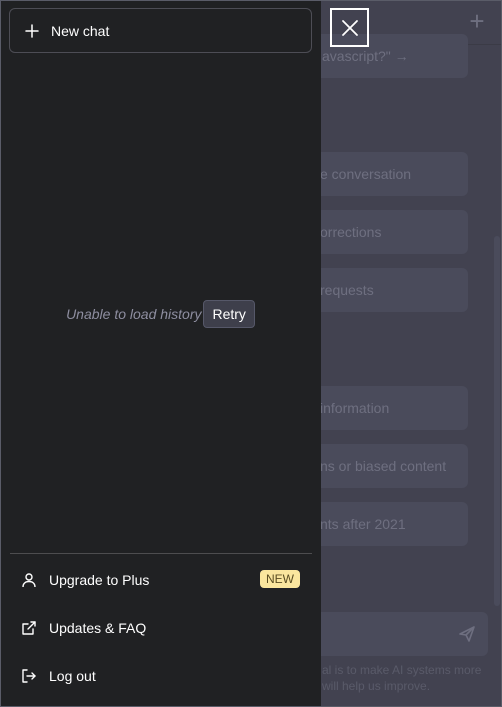  What do you see at coordinates (161, 553) in the screenshot?
I see `sidebar-divider` at bounding box center [161, 553].